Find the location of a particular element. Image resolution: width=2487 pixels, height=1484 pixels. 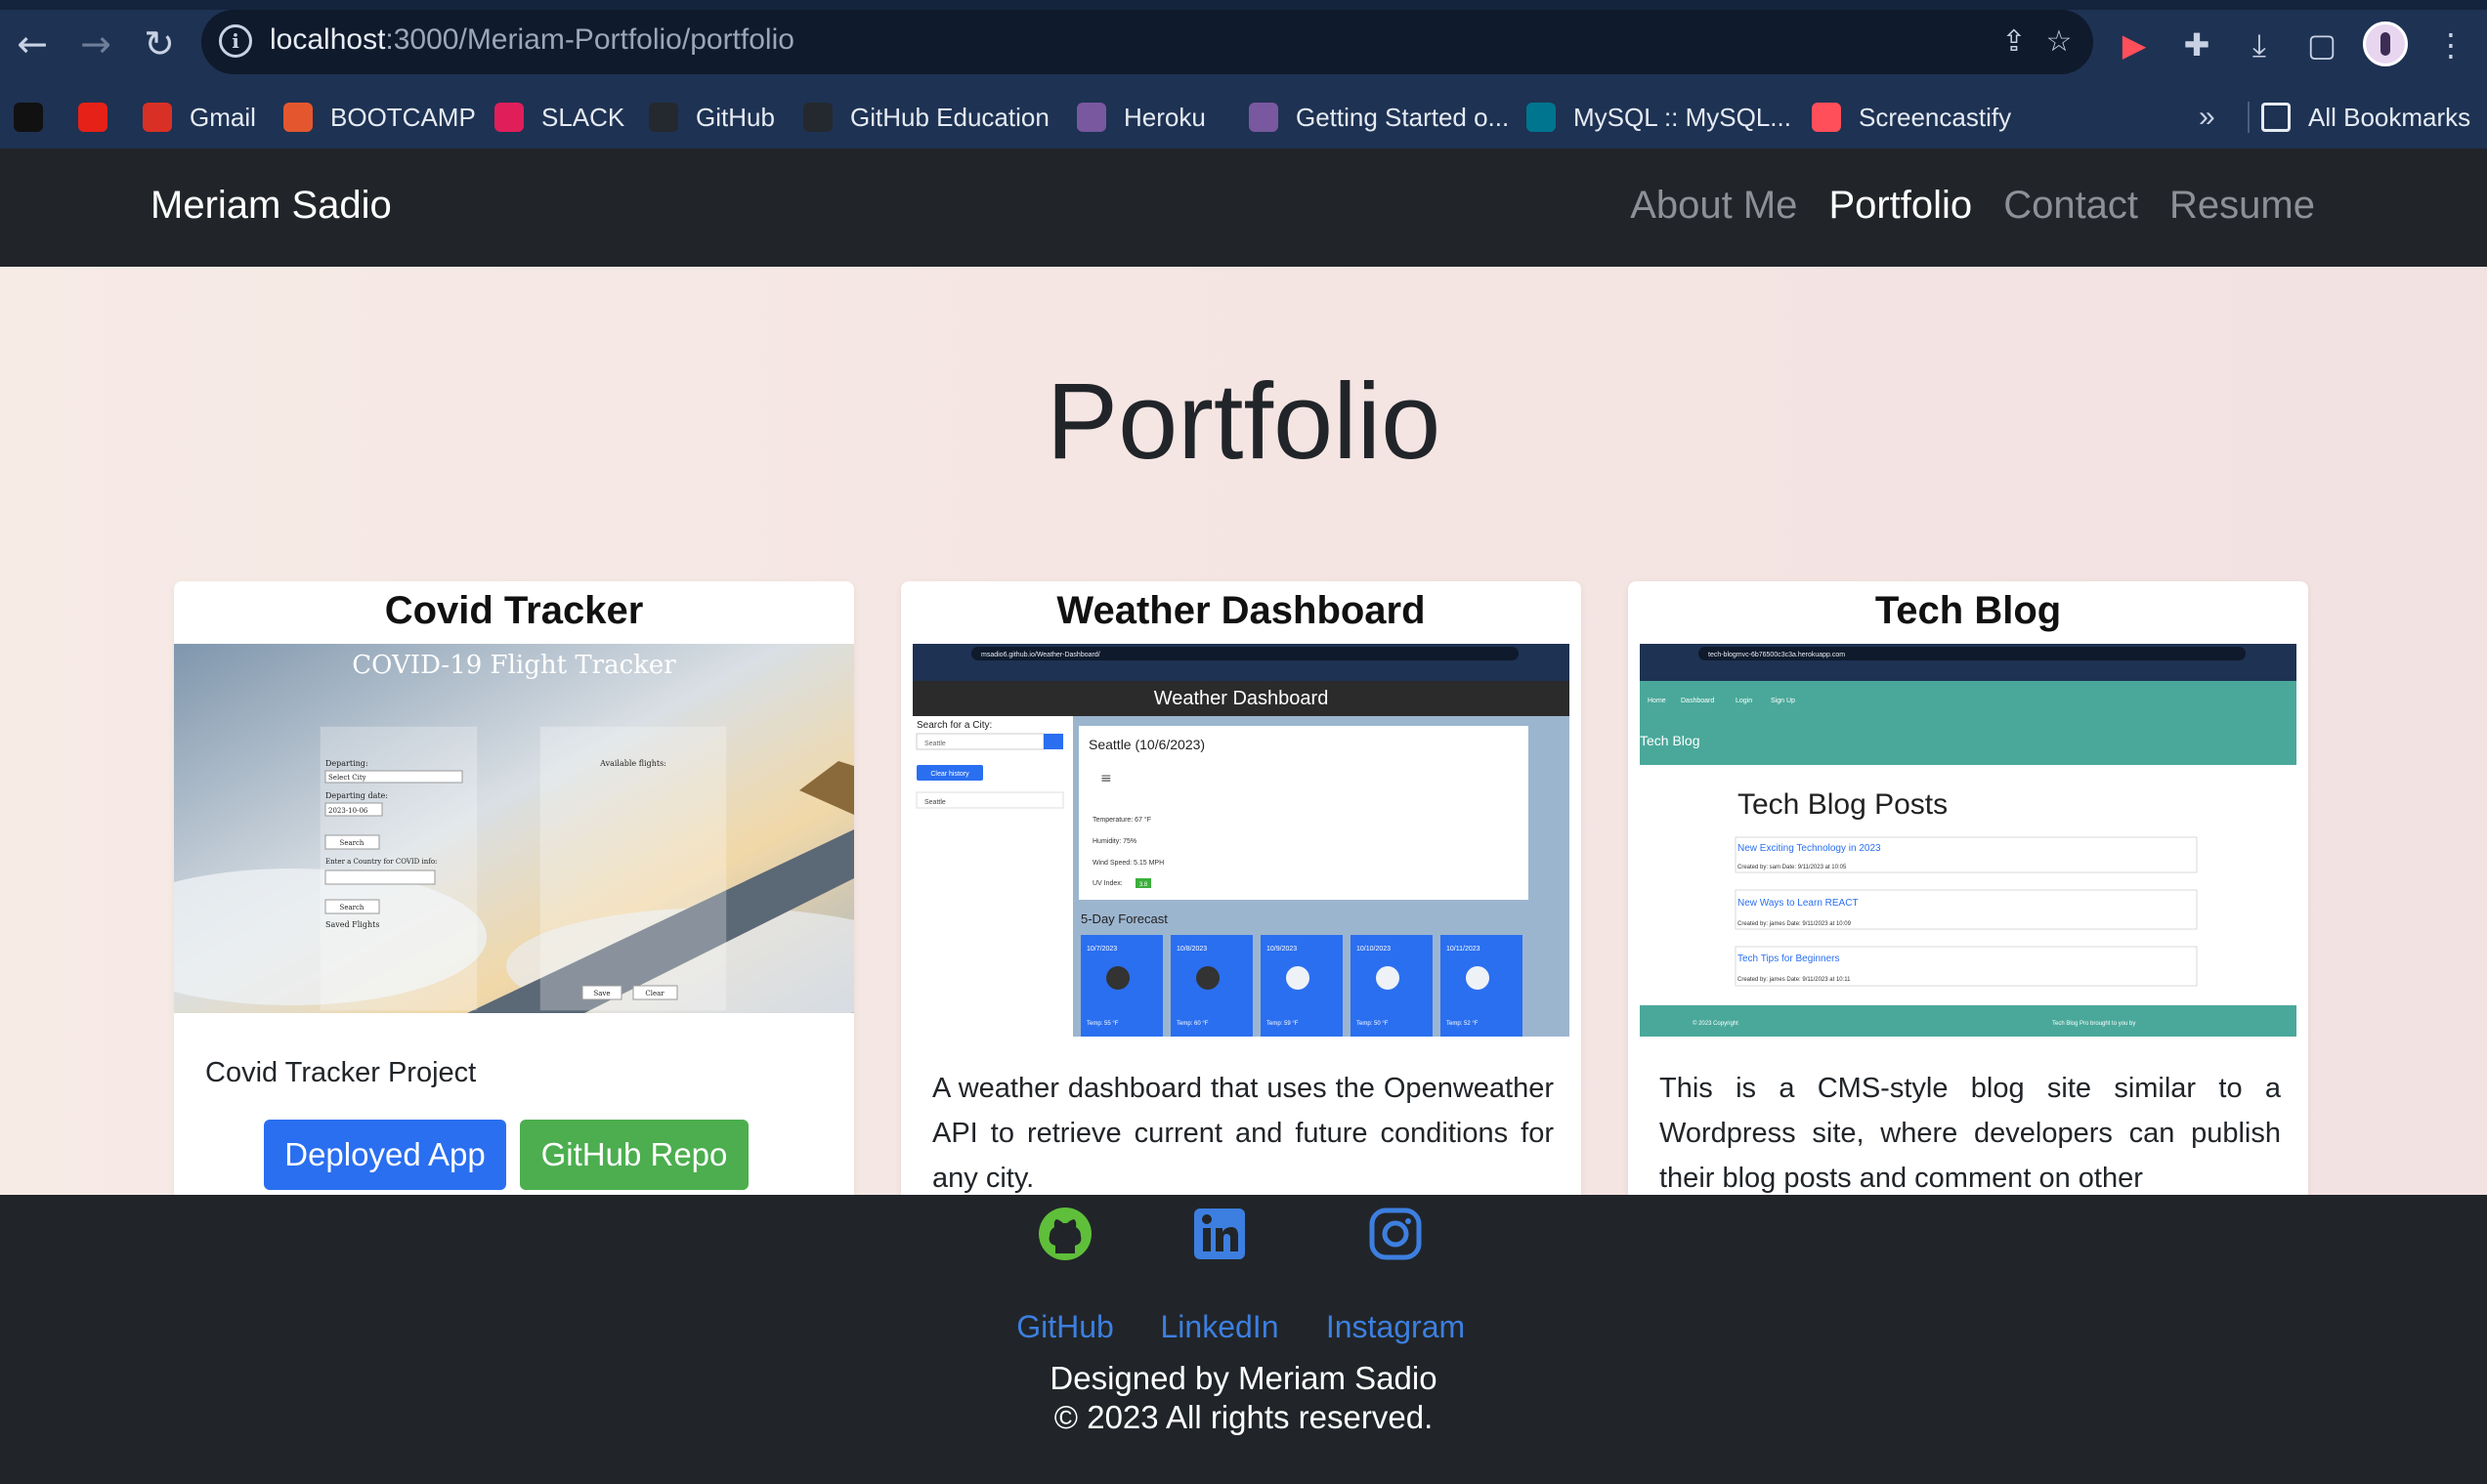

forecast-card: 10/8/2023 Temp: 60 °F is located at coordinates (1212, 986).